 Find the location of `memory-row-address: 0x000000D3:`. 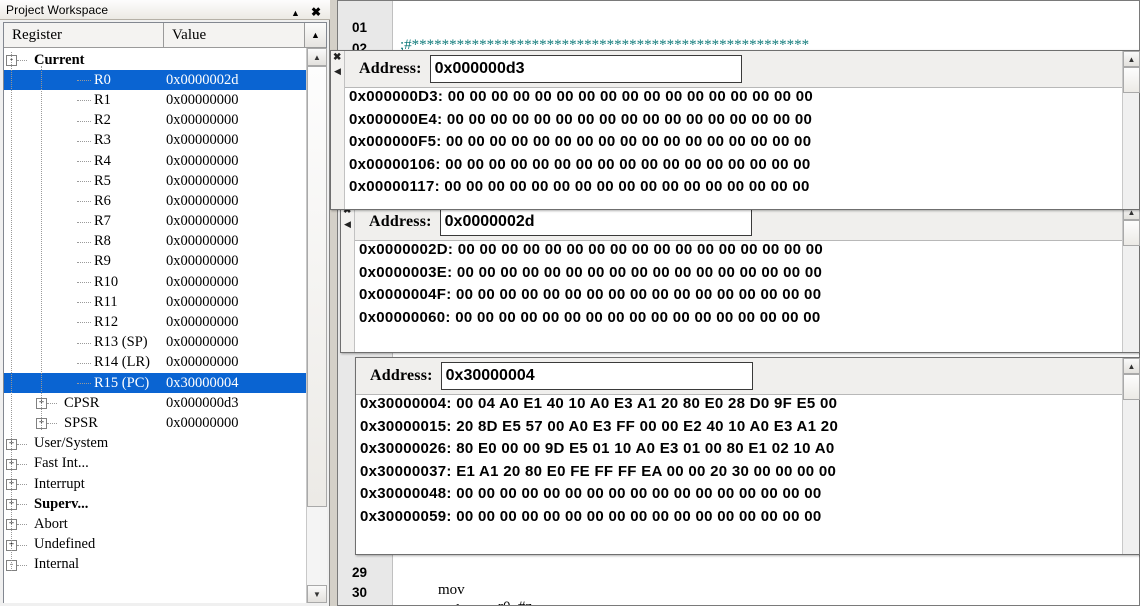

memory-row-address: 0x000000D3: is located at coordinates (396, 96).